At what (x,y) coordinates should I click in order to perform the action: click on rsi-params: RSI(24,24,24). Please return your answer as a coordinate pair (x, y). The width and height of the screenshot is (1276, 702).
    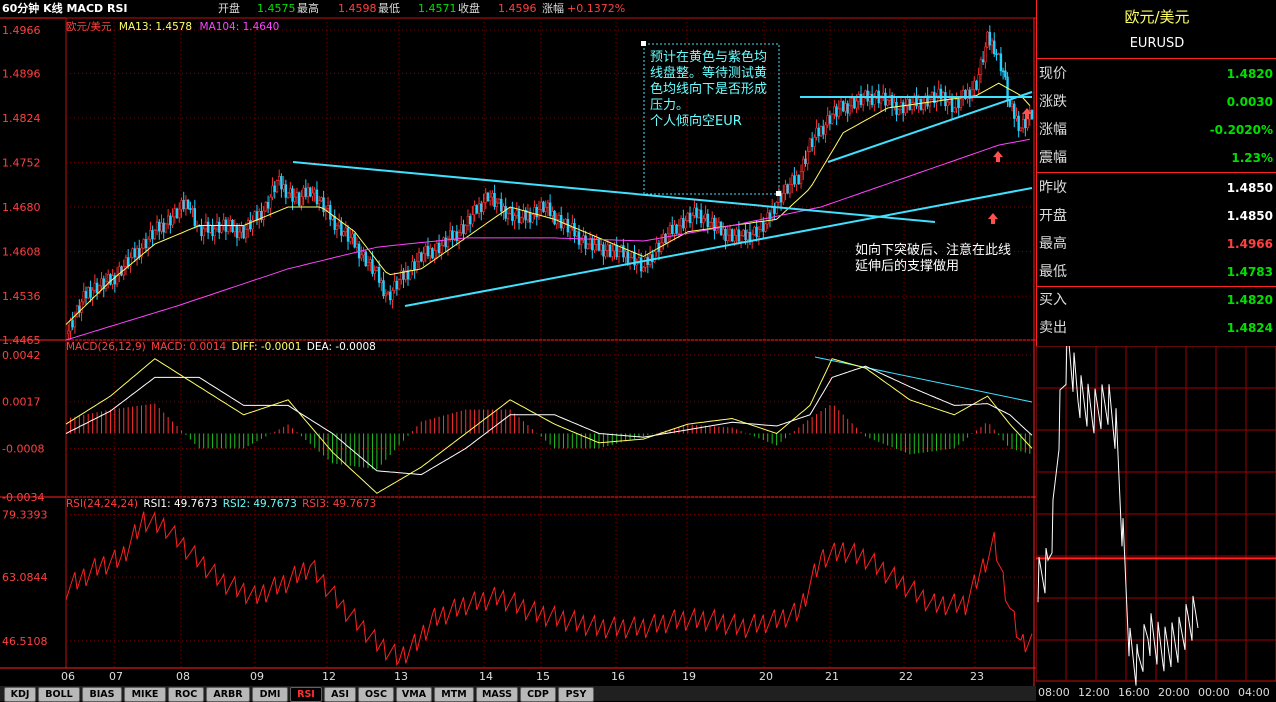
    Looking at the image, I should click on (102, 504).